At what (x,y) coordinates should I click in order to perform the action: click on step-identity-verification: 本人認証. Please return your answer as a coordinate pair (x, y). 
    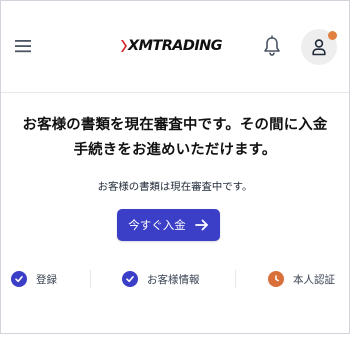
    Looking at the image, I should click on (301, 279).